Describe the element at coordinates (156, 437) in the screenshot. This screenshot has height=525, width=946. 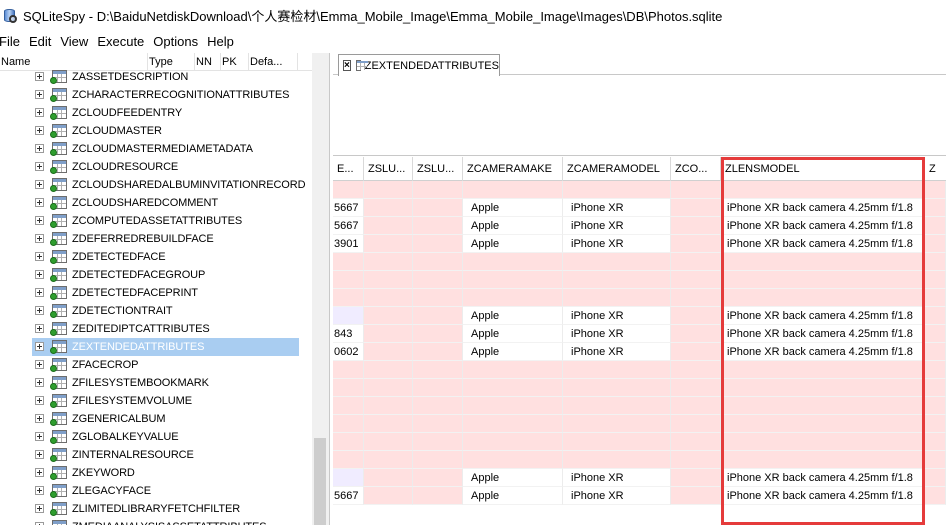
I see `tree-item: ZGLOBALKEYVALUE` at that location.